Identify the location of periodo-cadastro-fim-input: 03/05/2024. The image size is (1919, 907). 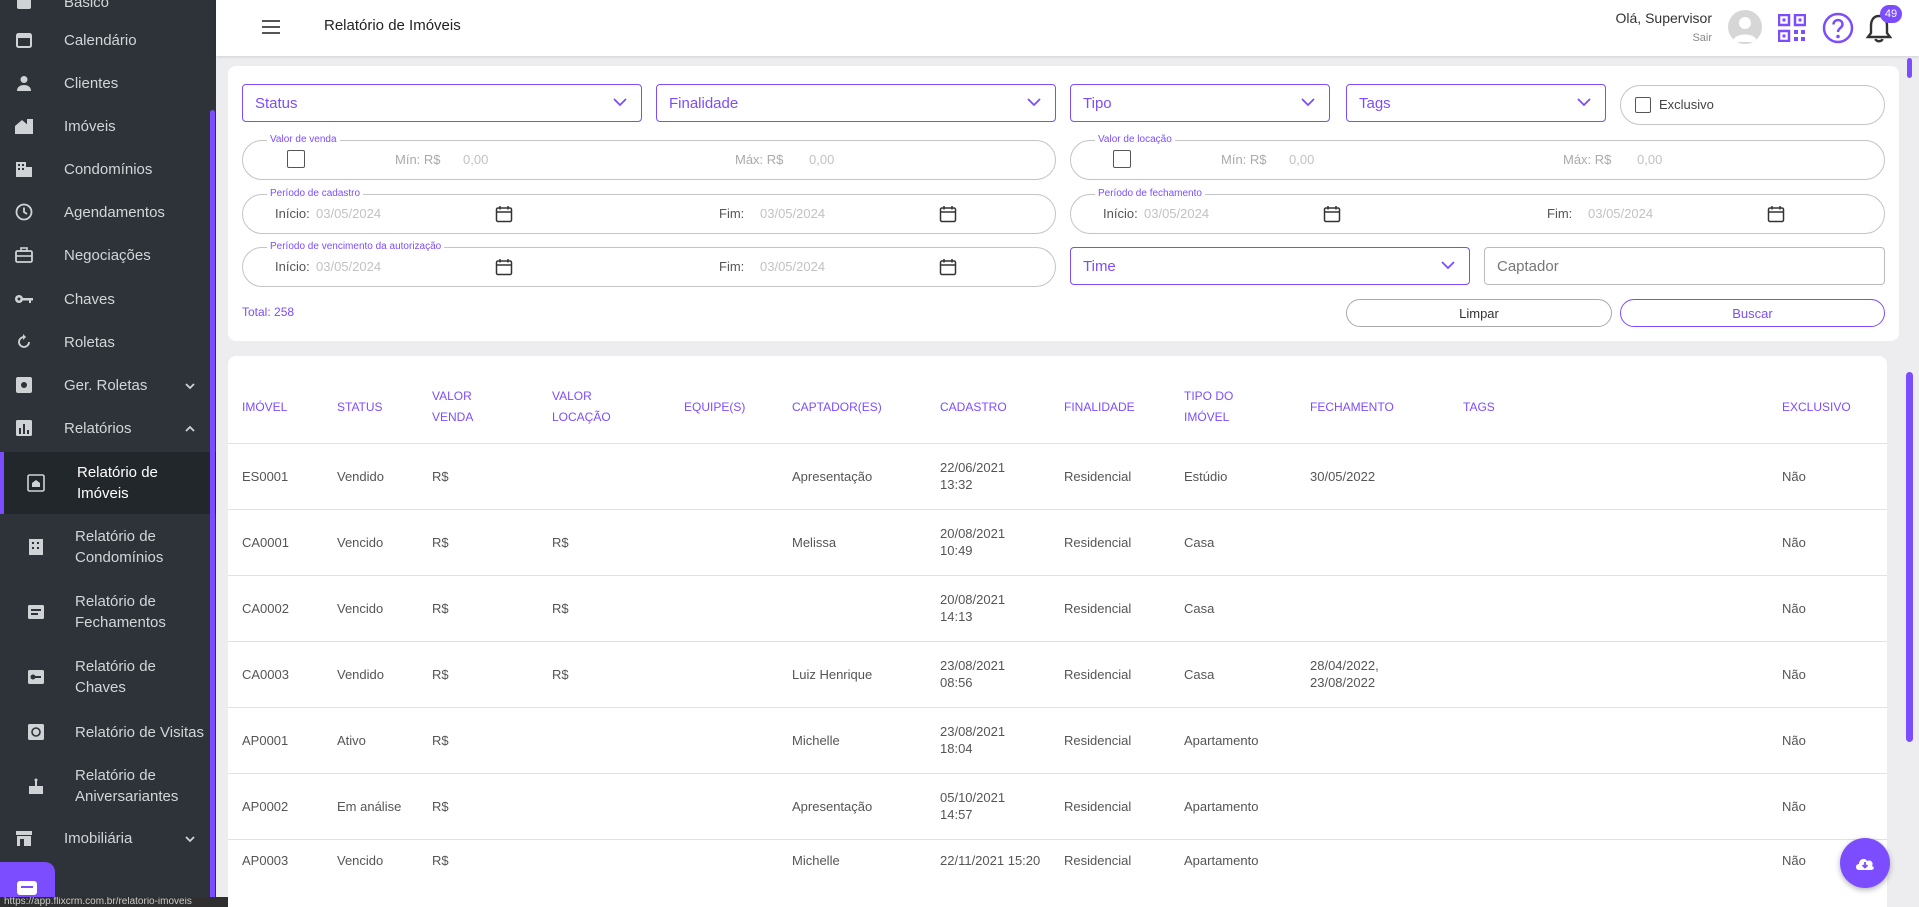
(792, 213).